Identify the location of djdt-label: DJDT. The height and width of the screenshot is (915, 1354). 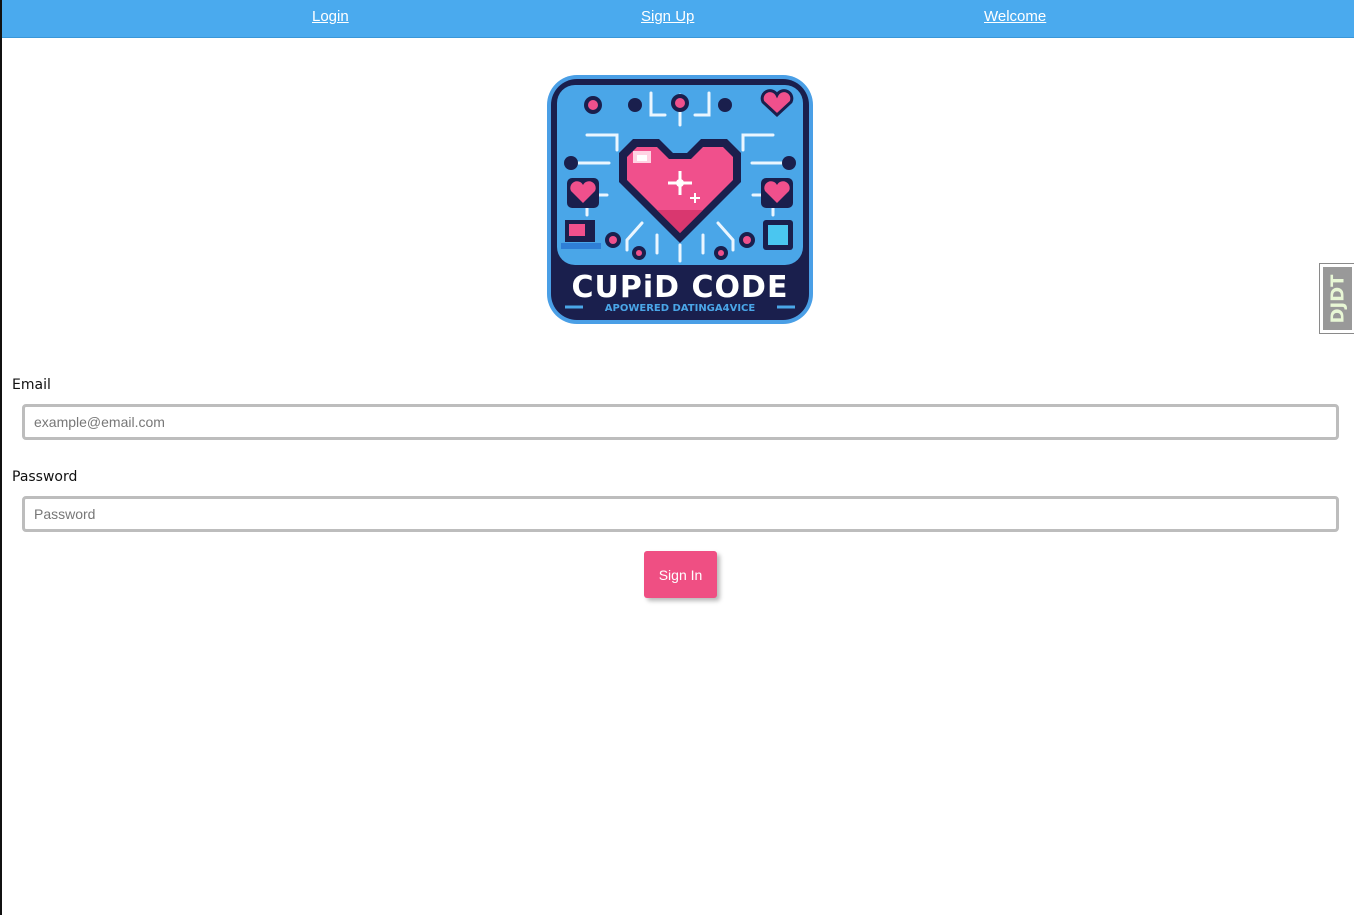
(1337, 298).